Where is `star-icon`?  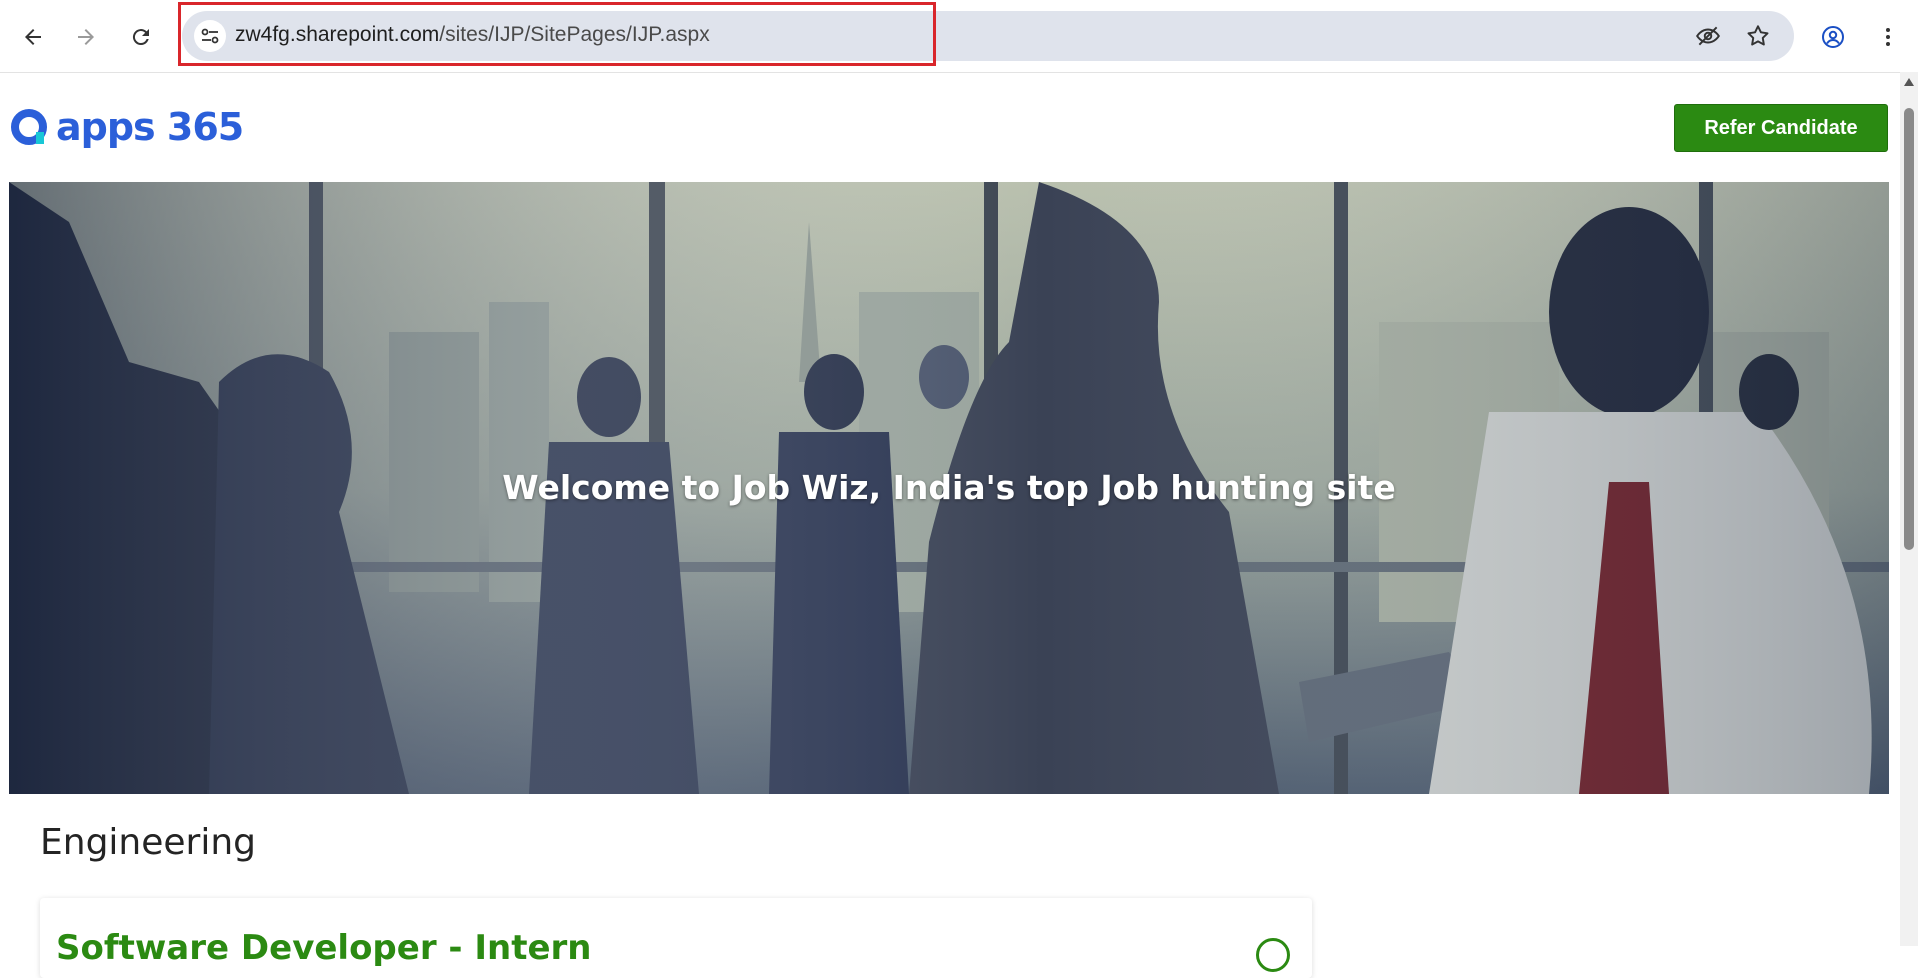
star-icon is located at coordinates (1758, 35).